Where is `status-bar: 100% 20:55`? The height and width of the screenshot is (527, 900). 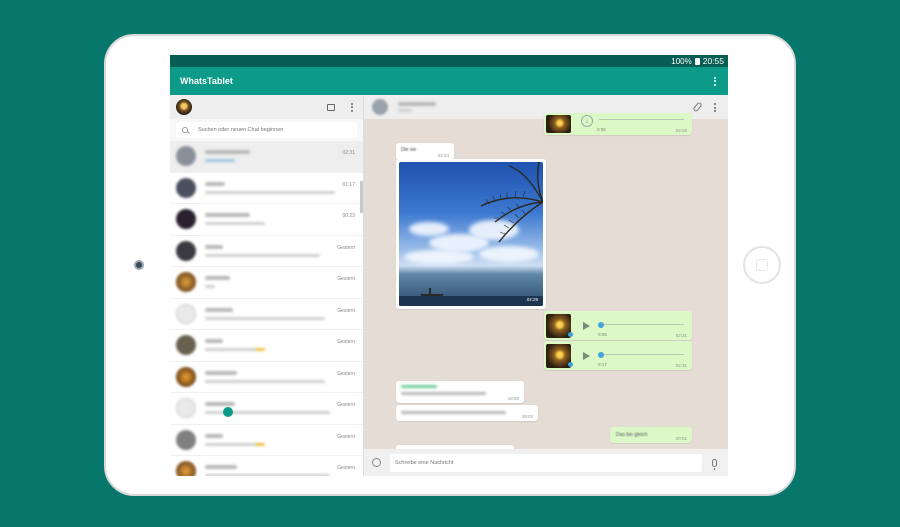 status-bar: 100% 20:55 is located at coordinates (449, 61).